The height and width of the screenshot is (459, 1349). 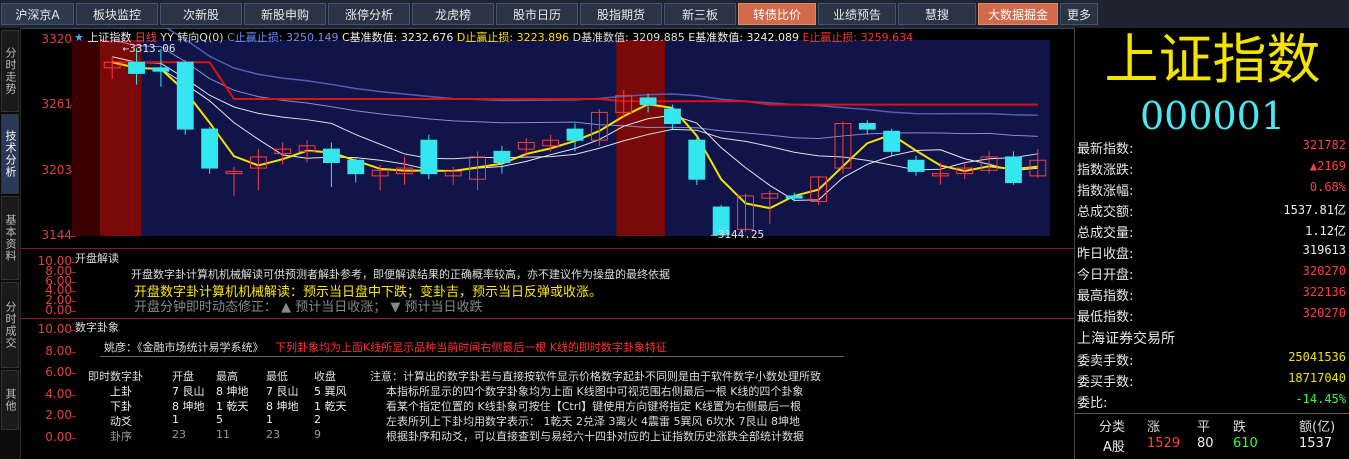 I want to click on info-row: 指数涨幅: 0.68%, so click(x=1212, y=191).